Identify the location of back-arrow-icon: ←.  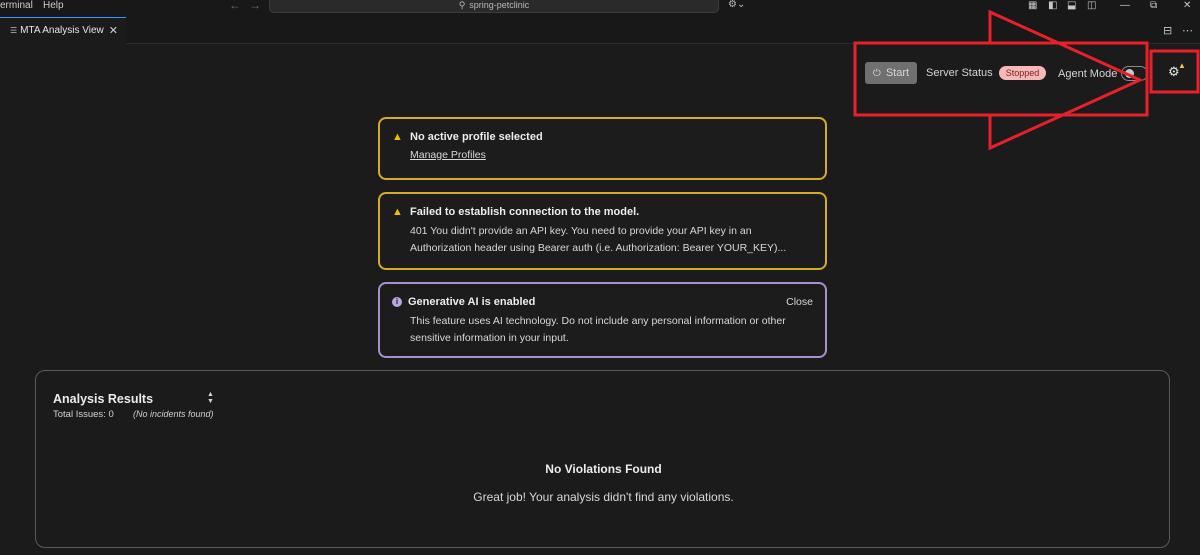
(235, 6).